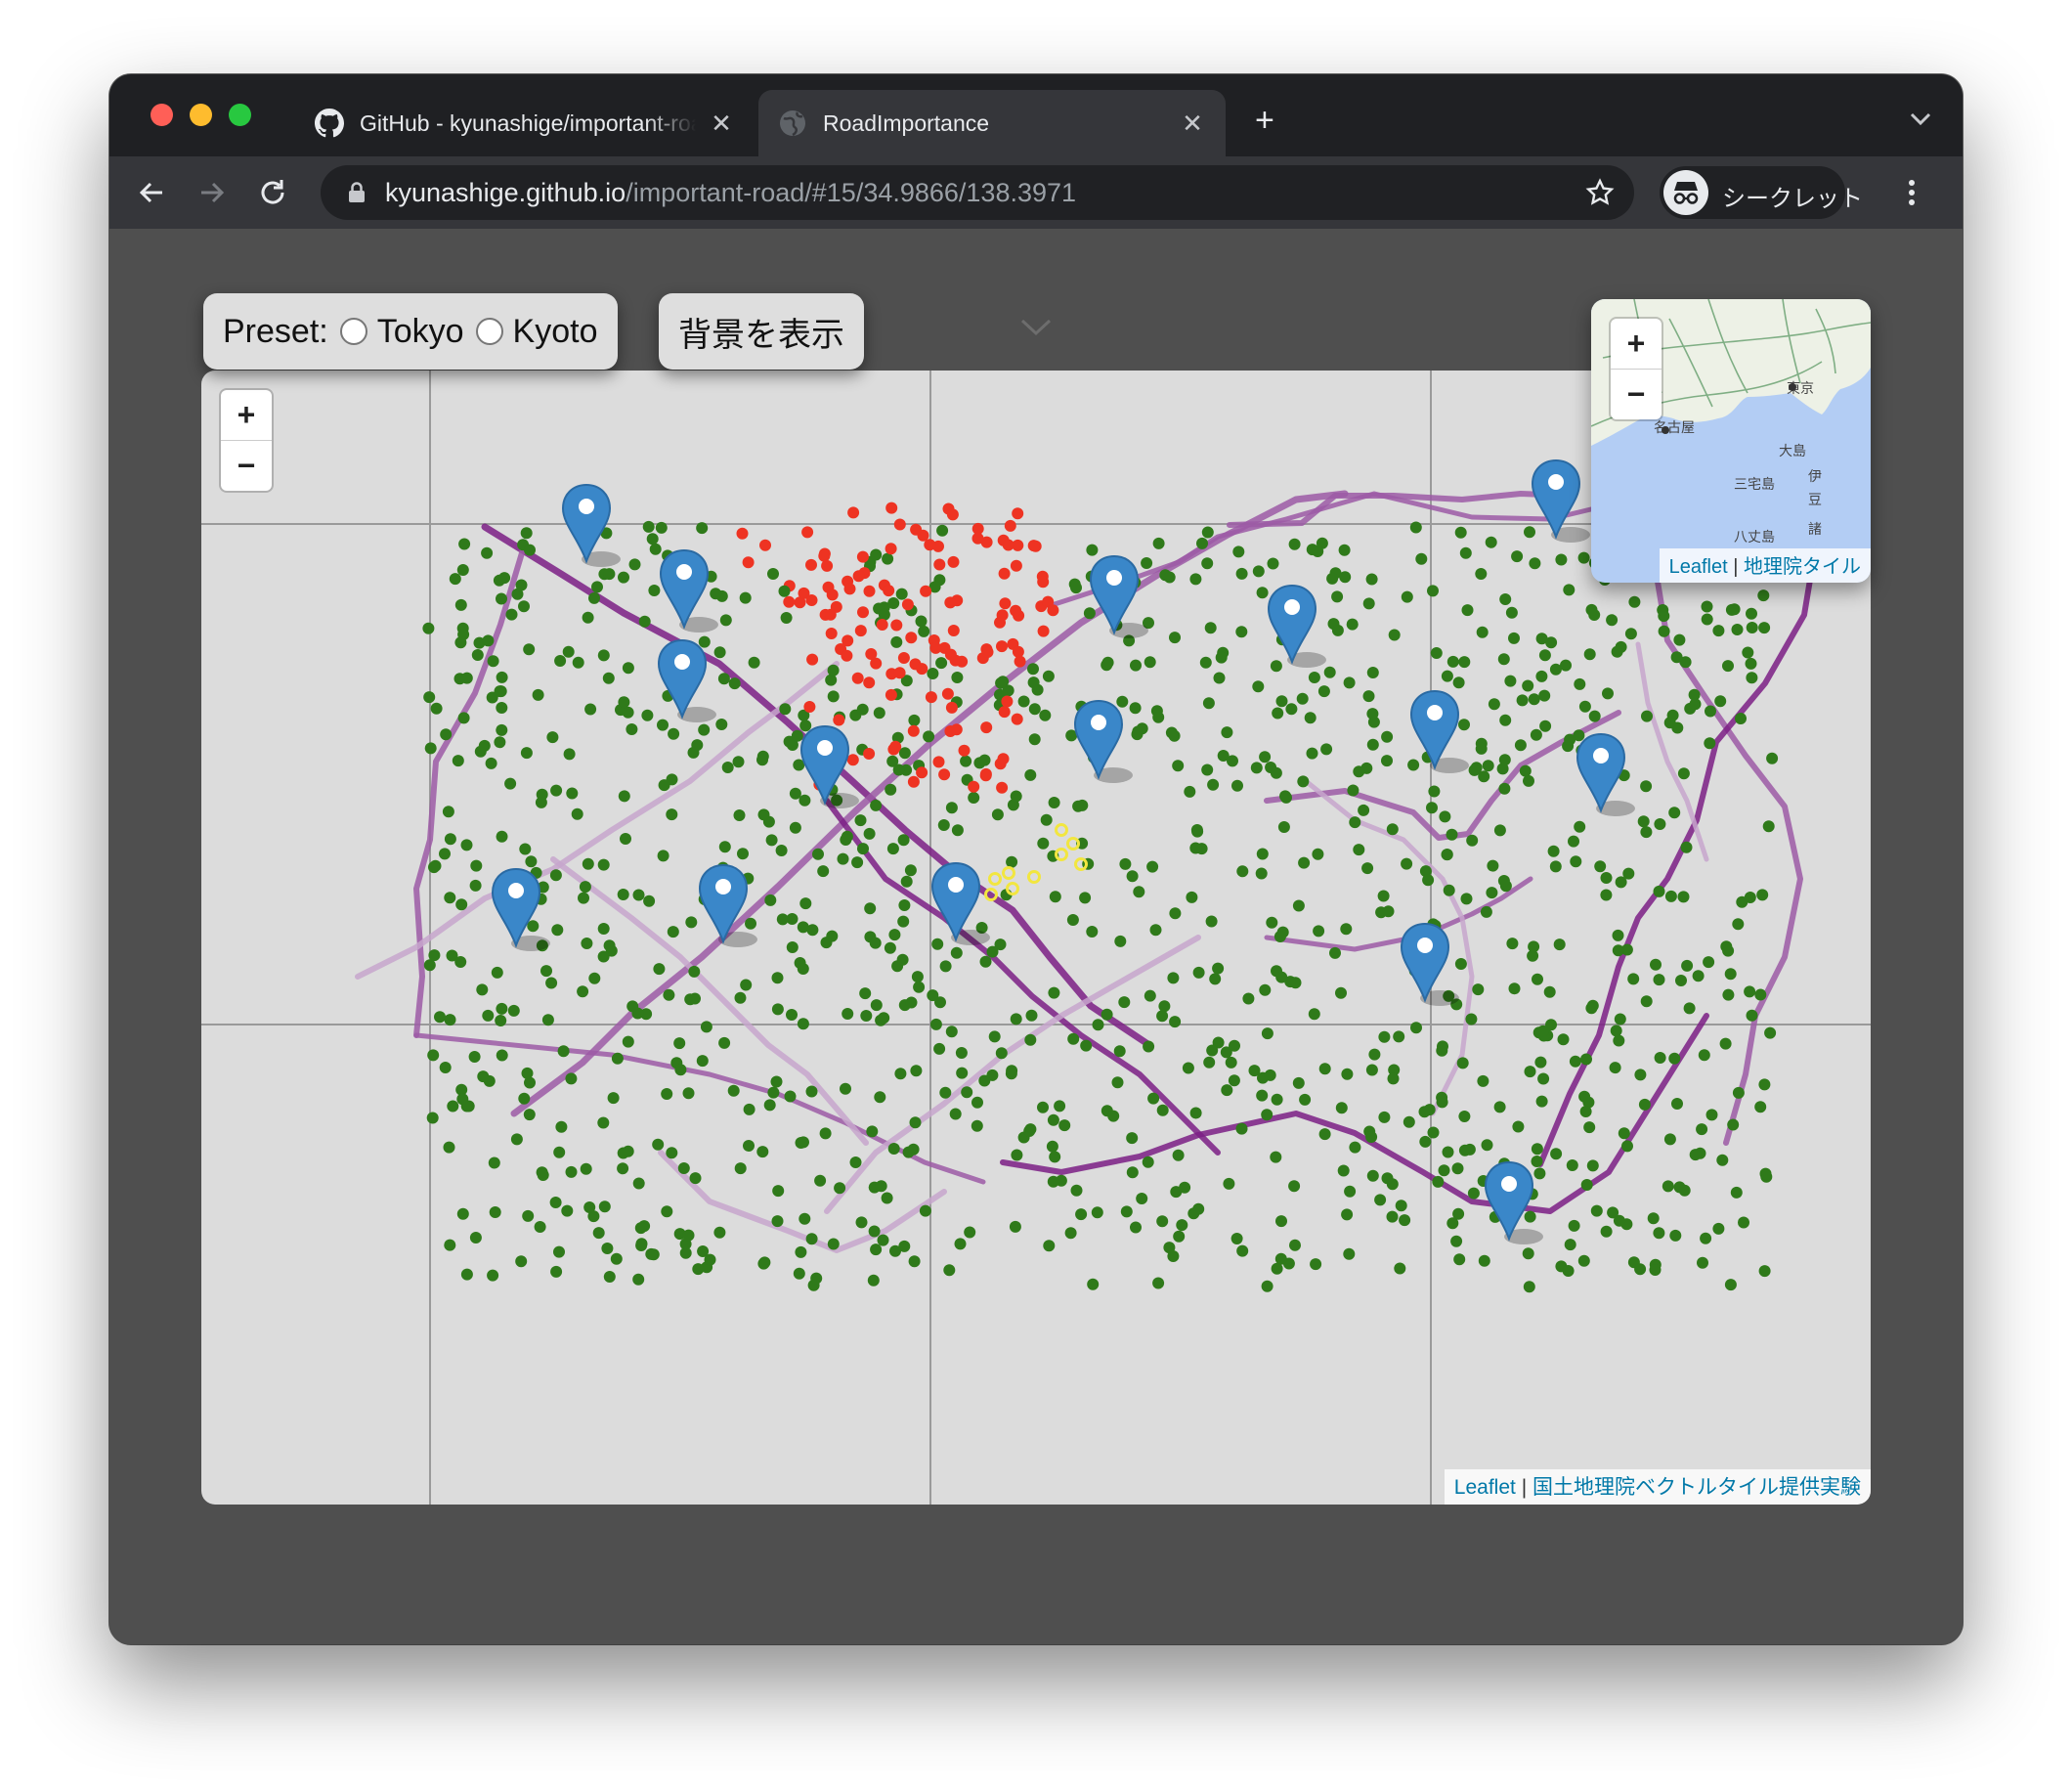 Image resolution: width=2072 pixels, height=1789 pixels. I want to click on incognito-profile-button: シークレット, so click(1761, 193).